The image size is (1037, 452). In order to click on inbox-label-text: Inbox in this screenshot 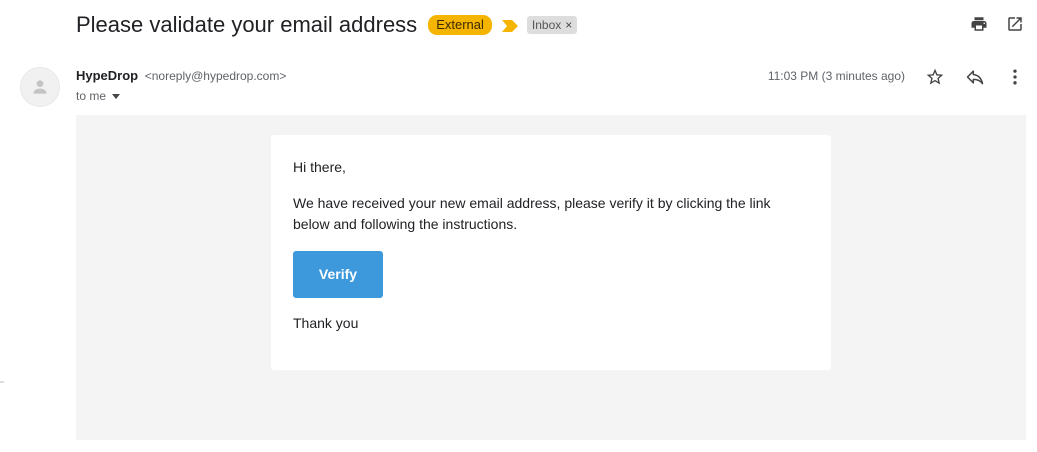, I will do `click(546, 25)`.